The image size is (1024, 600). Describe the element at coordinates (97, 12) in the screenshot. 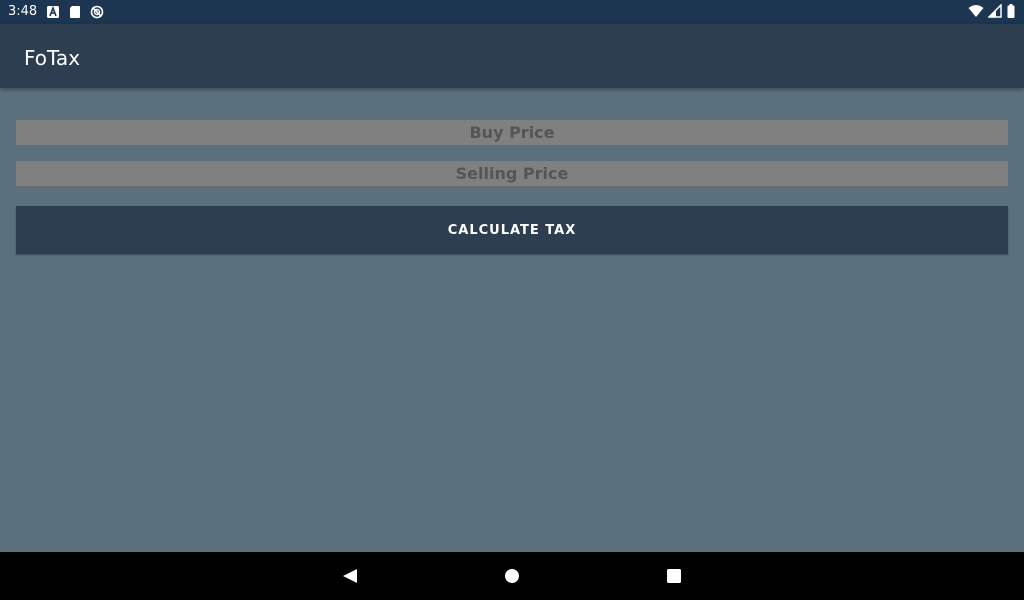

I see `sync-disabled-icon` at that location.